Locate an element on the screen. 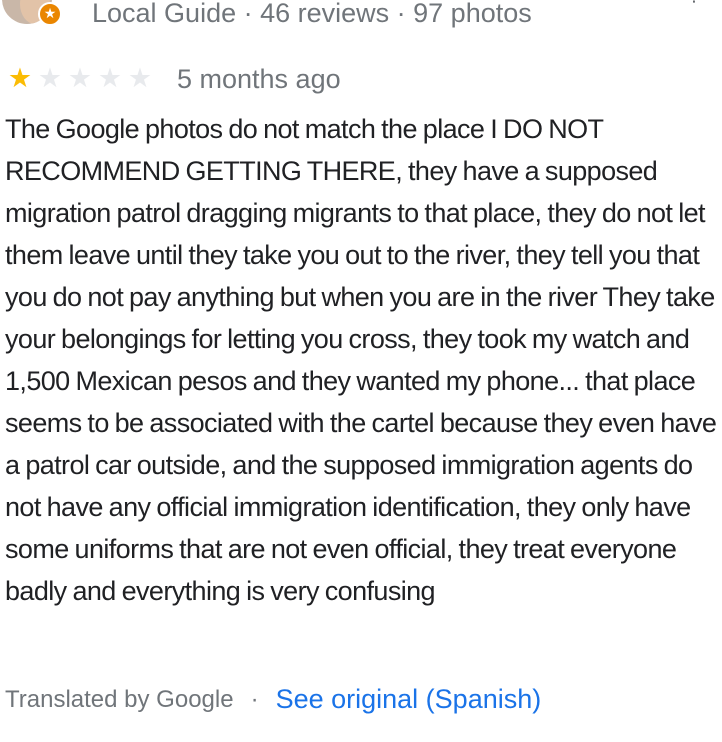 Image resolution: width=722 pixels, height=742 pixels. translated-label: Translated by Google is located at coordinates (119, 699).